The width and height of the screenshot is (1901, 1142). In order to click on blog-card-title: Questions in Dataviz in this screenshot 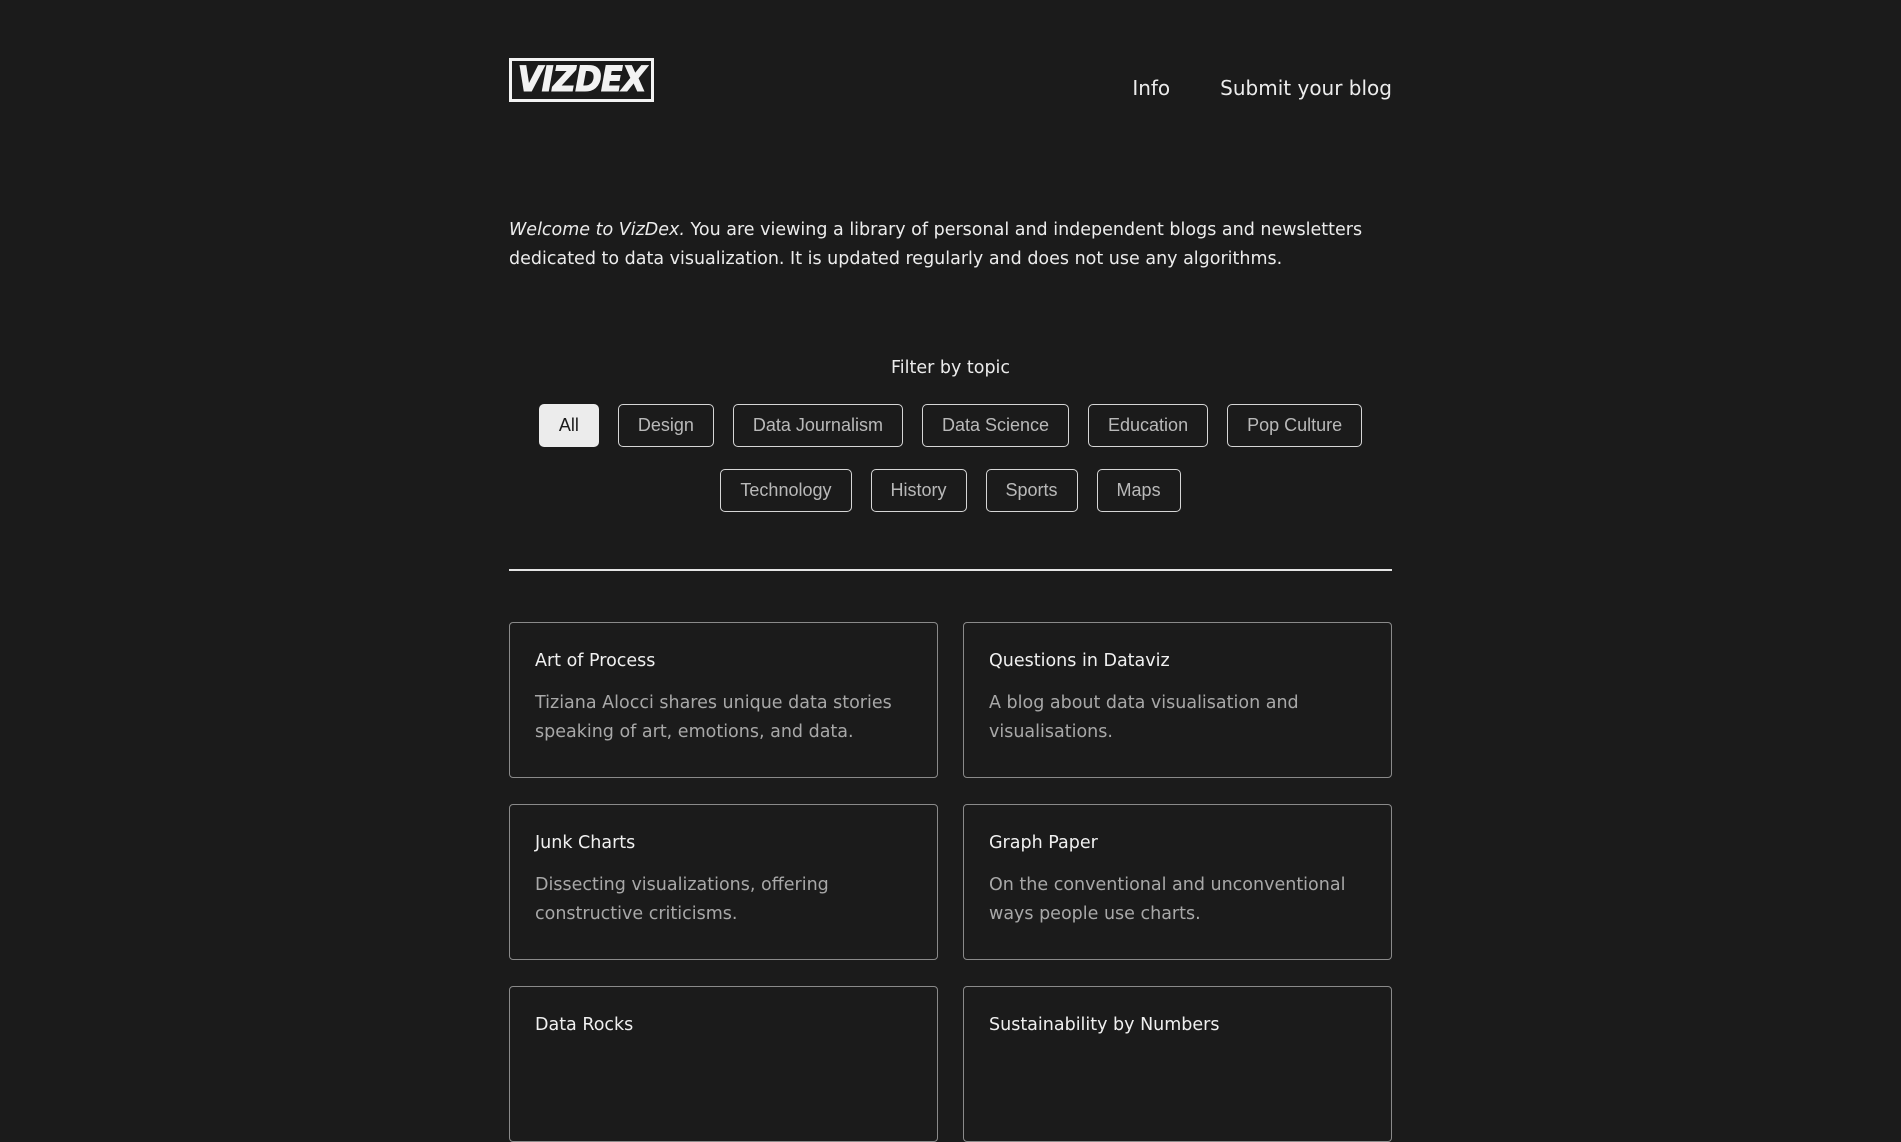, I will do `click(1079, 661)`.